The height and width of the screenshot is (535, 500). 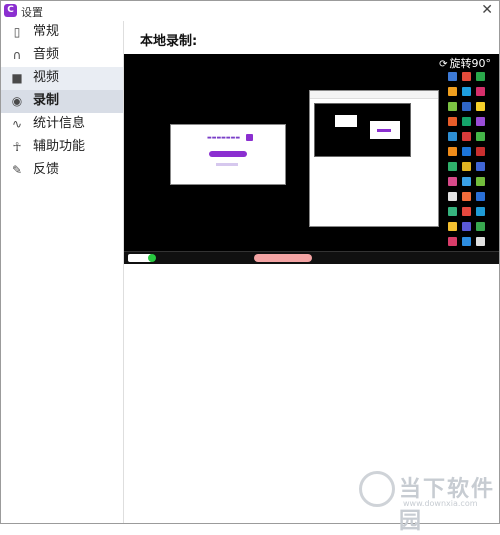 I want to click on sidebar-item-feedback: ✎ 反馈, so click(x=62, y=170).